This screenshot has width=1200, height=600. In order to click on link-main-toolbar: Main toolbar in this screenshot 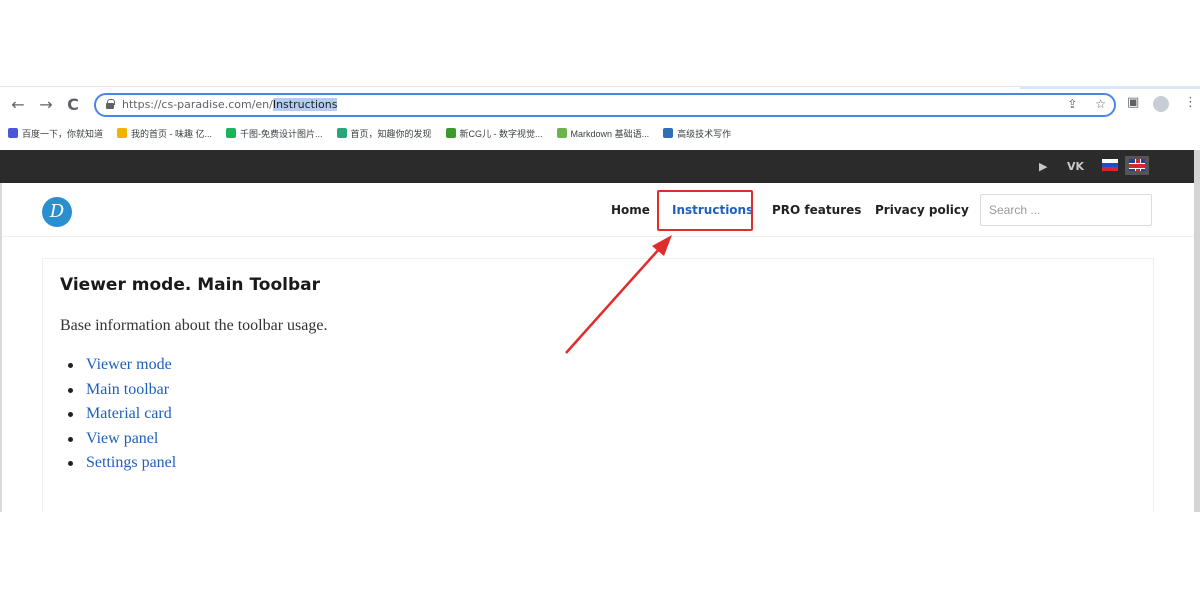, I will do `click(127, 389)`.